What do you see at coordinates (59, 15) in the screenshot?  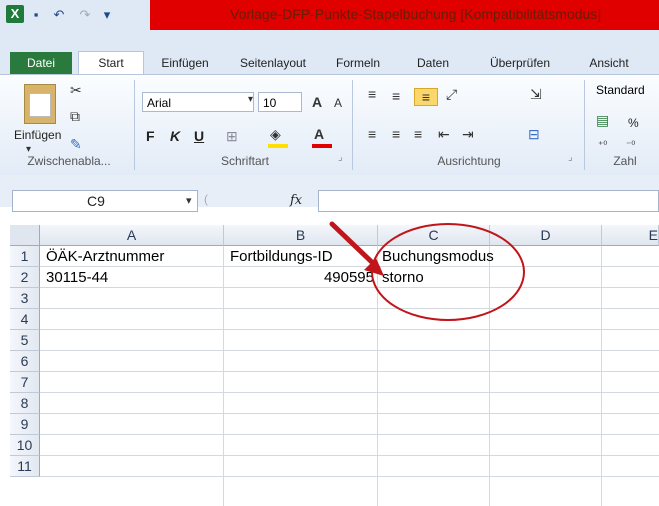 I see `undo-icon: ↶` at bounding box center [59, 15].